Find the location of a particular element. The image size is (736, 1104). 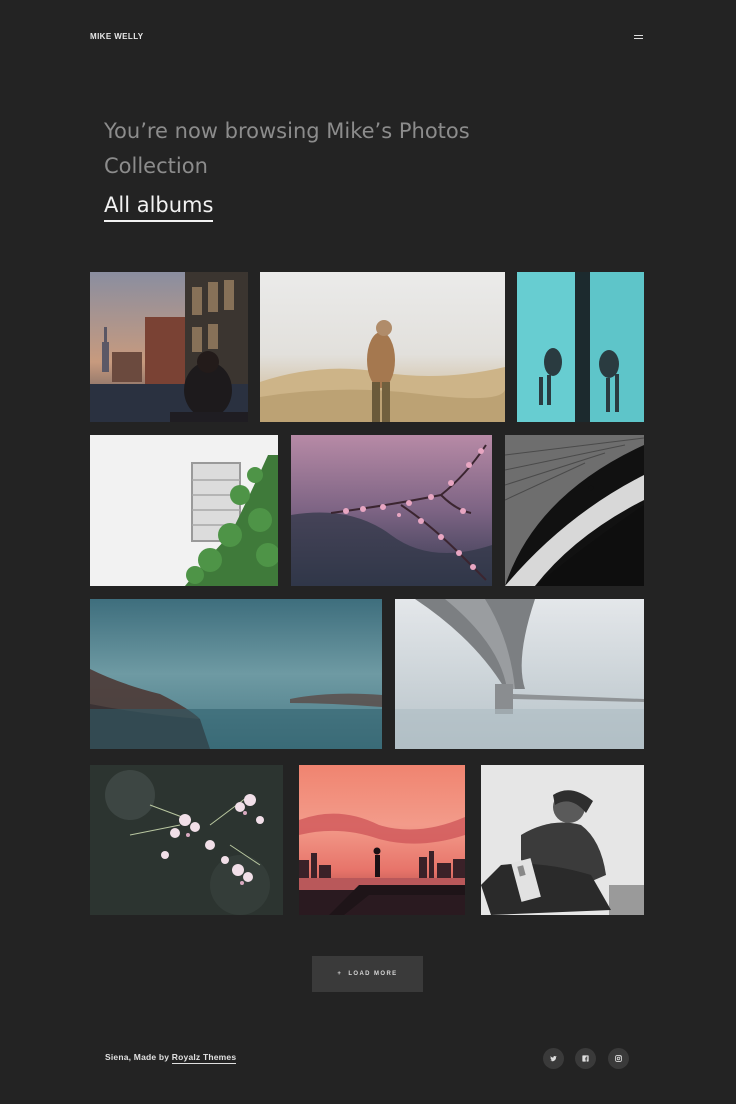

gallery-photo-ivy-window is located at coordinates (184, 510).